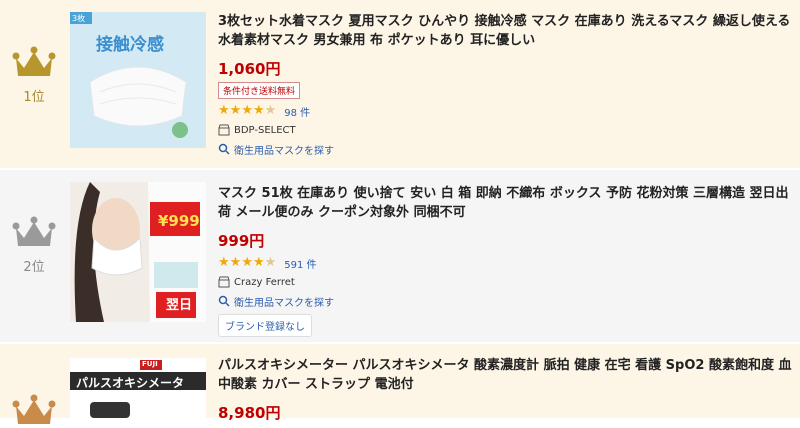 The image size is (800, 428). What do you see at coordinates (265, 130) in the screenshot?
I see `shop-name: BDP-SELECT` at bounding box center [265, 130].